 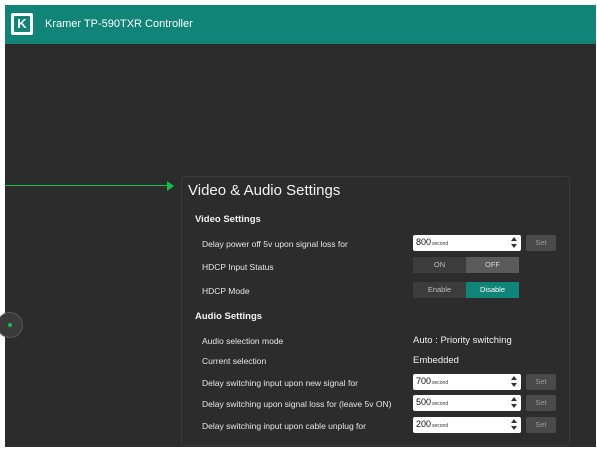 What do you see at coordinates (229, 316) in the screenshot?
I see `audio-settings-heading: Audio Settings` at bounding box center [229, 316].